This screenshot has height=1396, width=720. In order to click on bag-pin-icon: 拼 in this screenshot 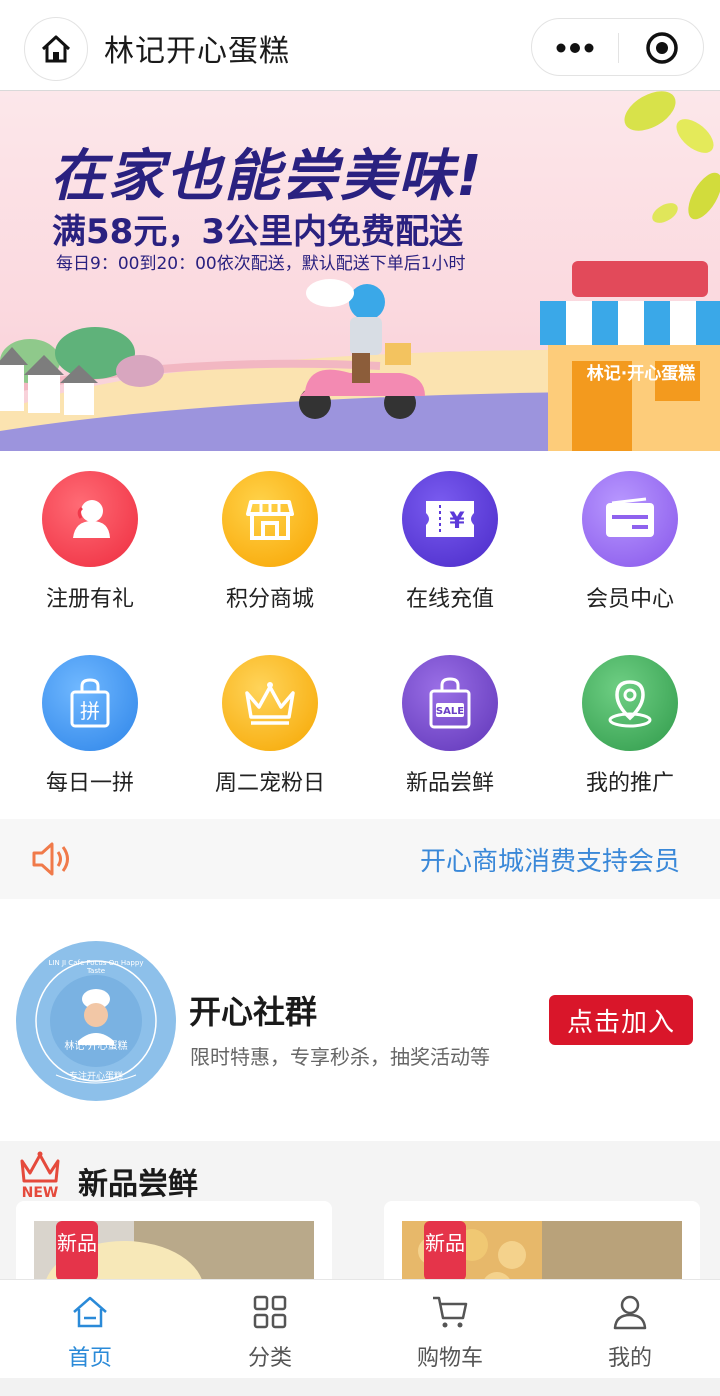, I will do `click(90, 703)`.